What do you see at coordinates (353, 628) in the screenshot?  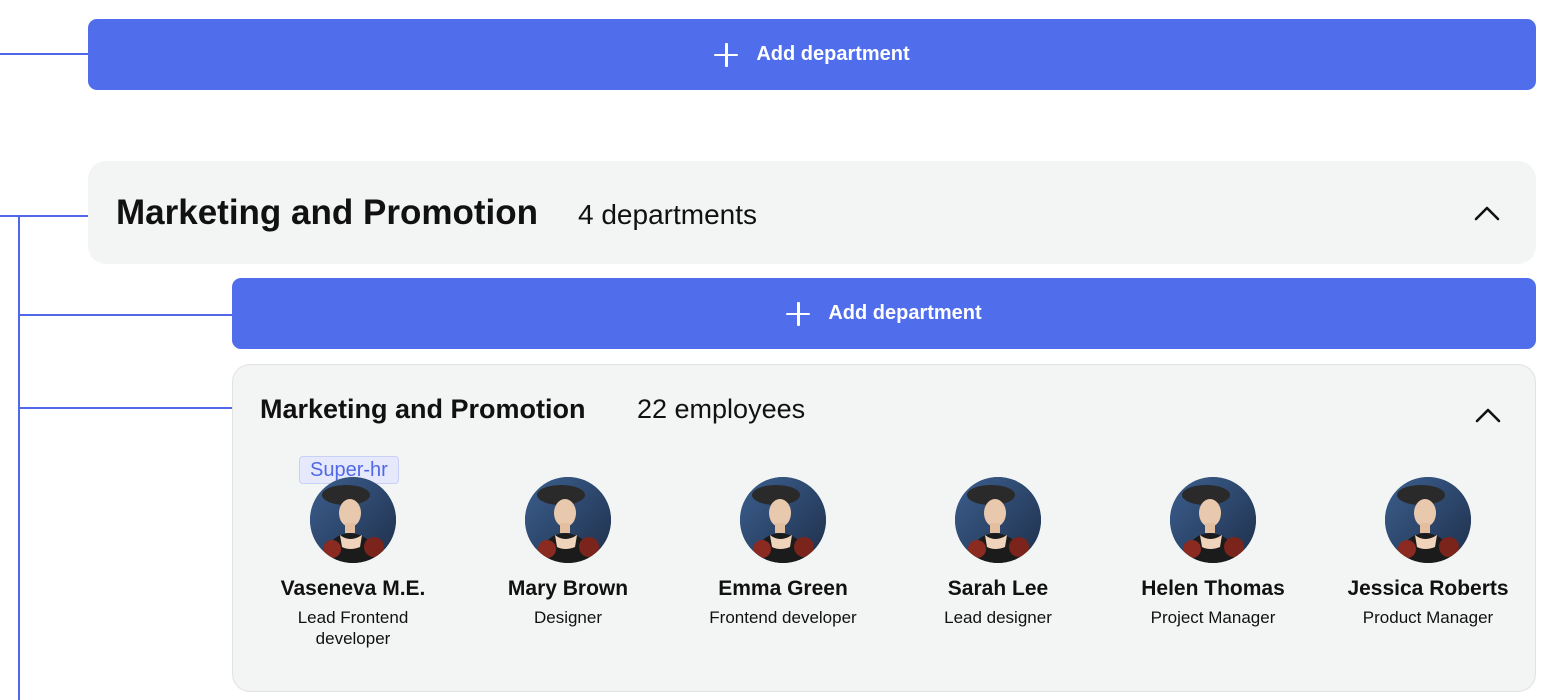 I see `employee-role: Lead Frontend developer` at bounding box center [353, 628].